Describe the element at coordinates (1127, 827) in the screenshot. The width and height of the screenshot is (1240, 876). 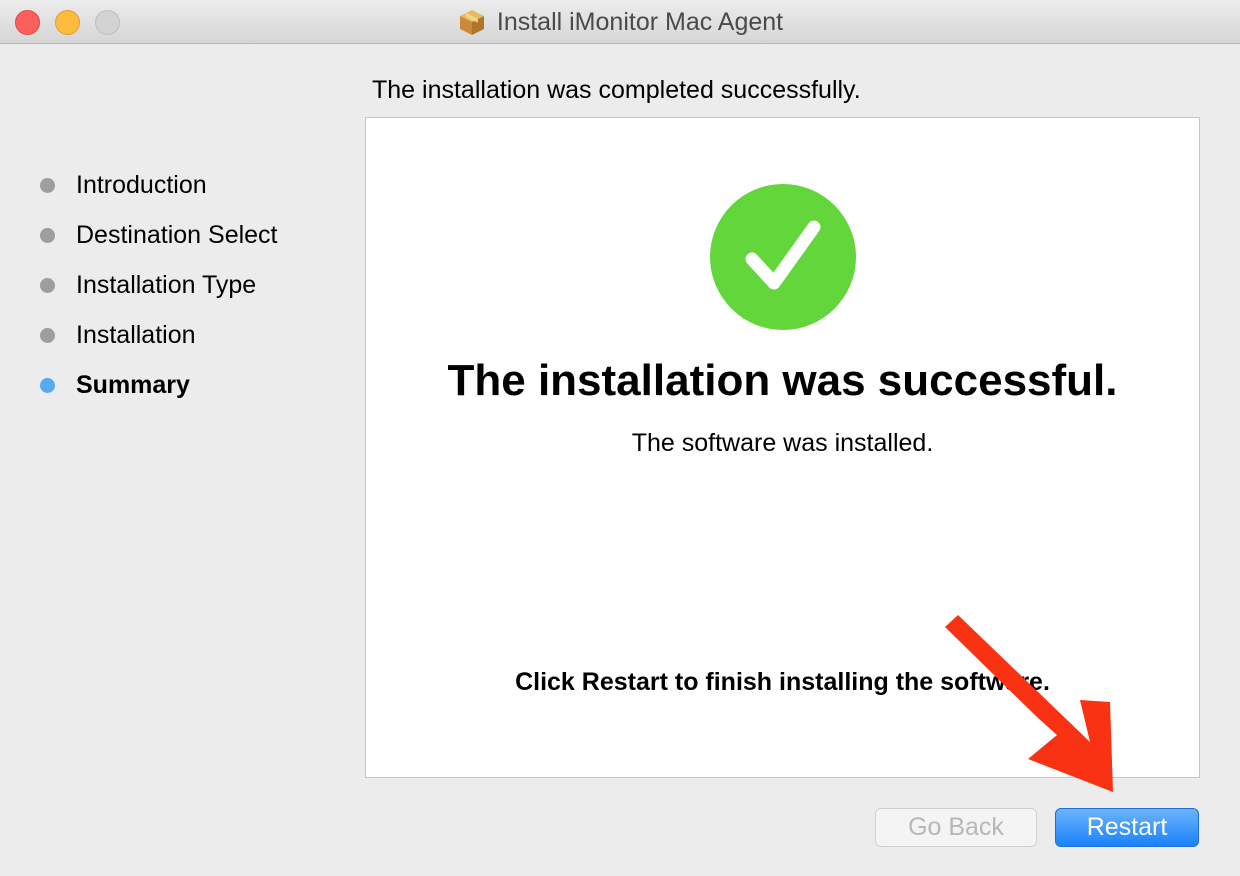
I see `restart-button: Restart` at that location.